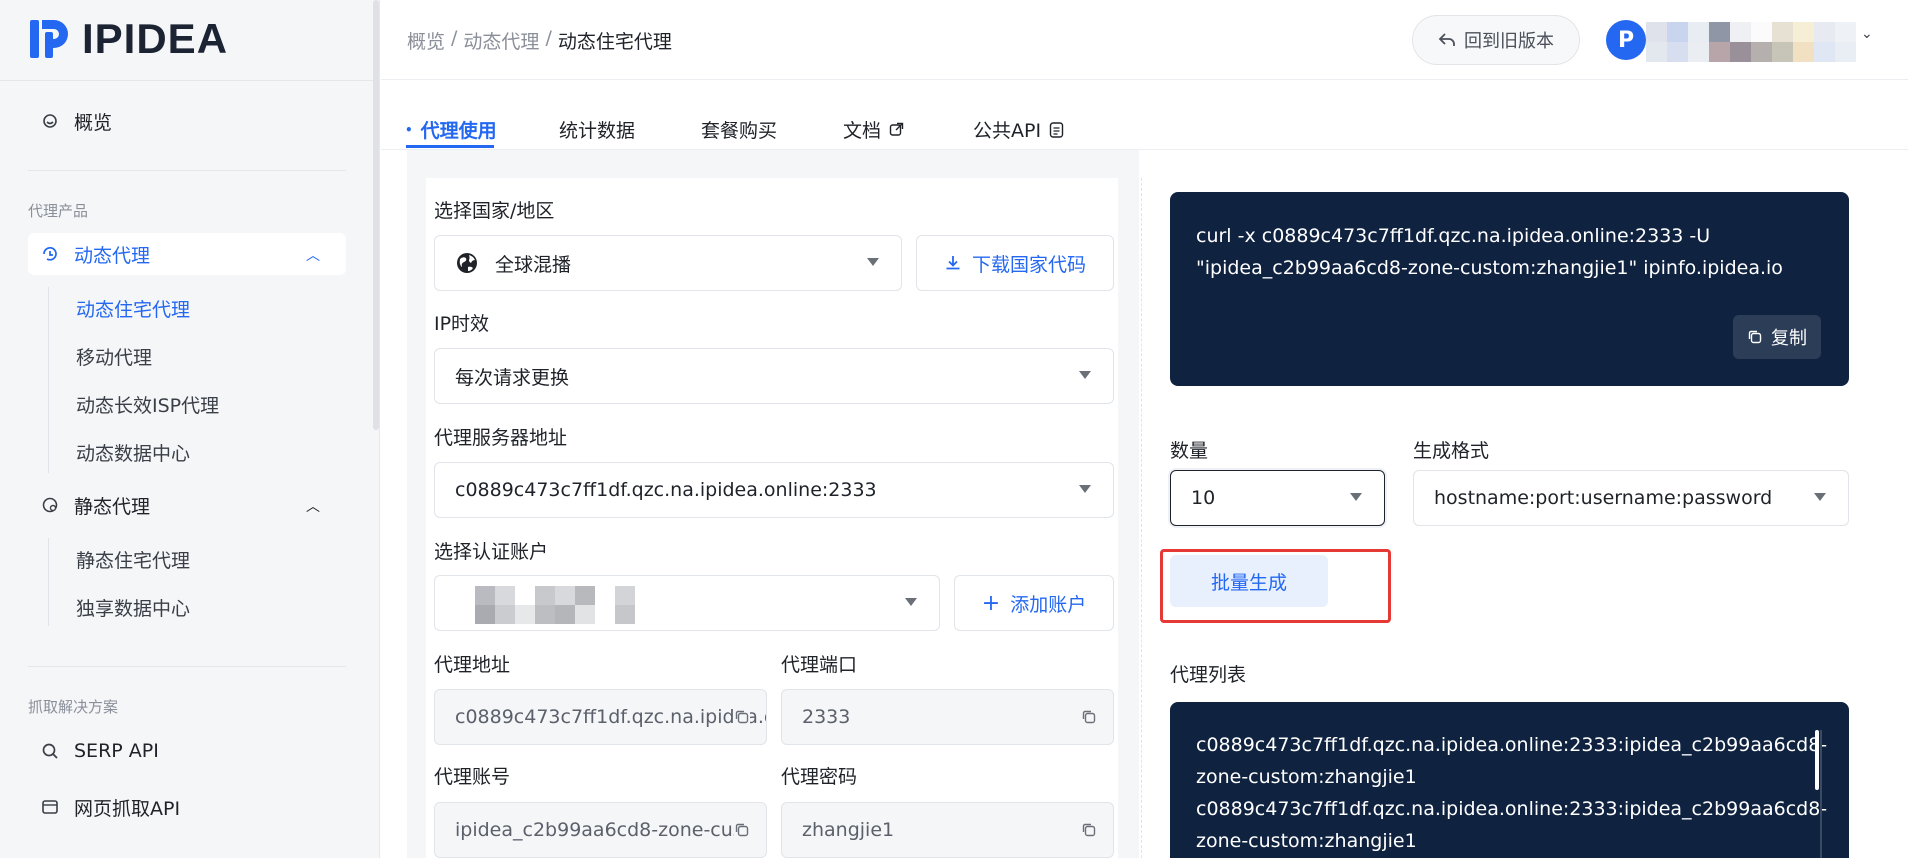  I want to click on download-country-codes-button: 下载国家代码, so click(1015, 263).